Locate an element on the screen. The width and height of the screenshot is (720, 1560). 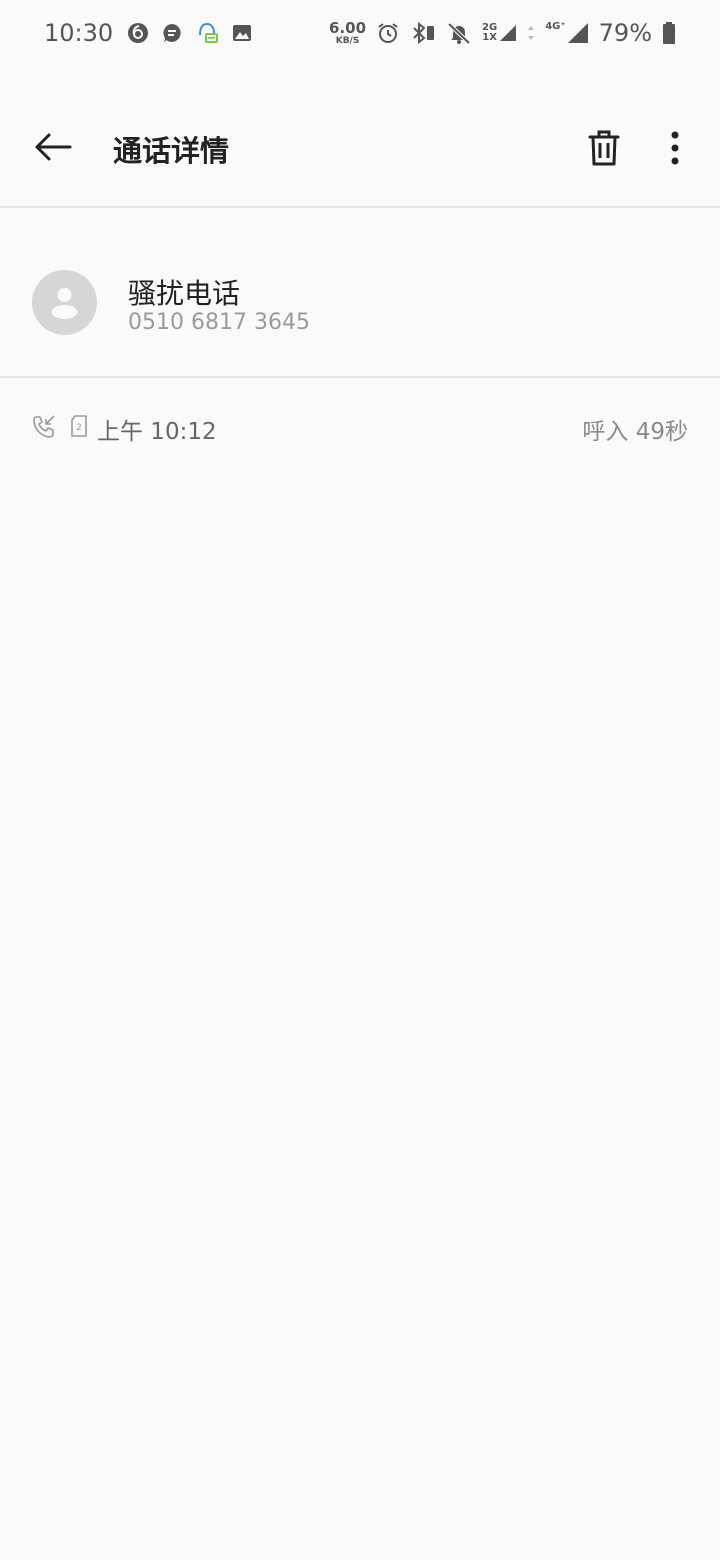
sim1-signal: 2G 1X is located at coordinates (499, 33).